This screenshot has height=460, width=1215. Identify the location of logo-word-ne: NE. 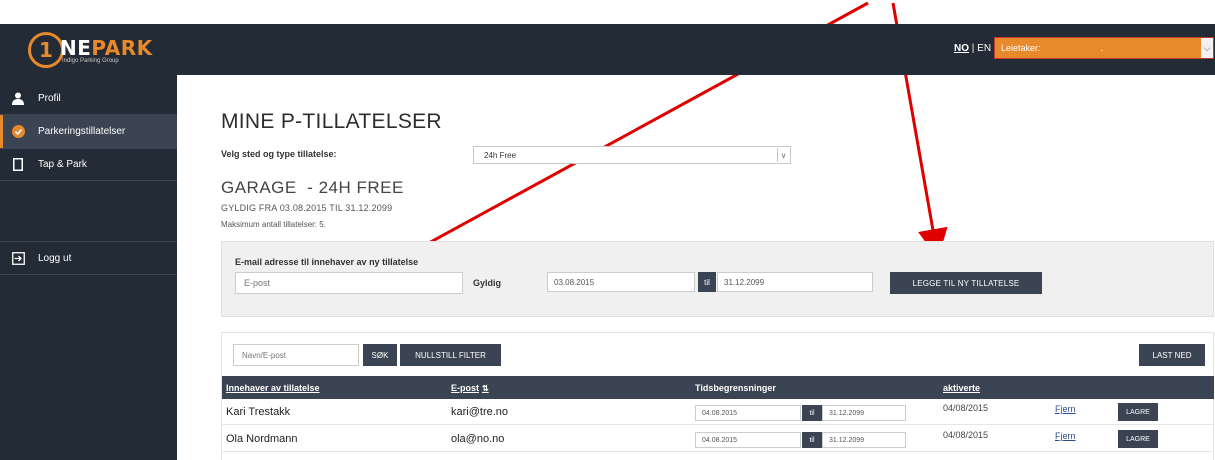
(76, 48).